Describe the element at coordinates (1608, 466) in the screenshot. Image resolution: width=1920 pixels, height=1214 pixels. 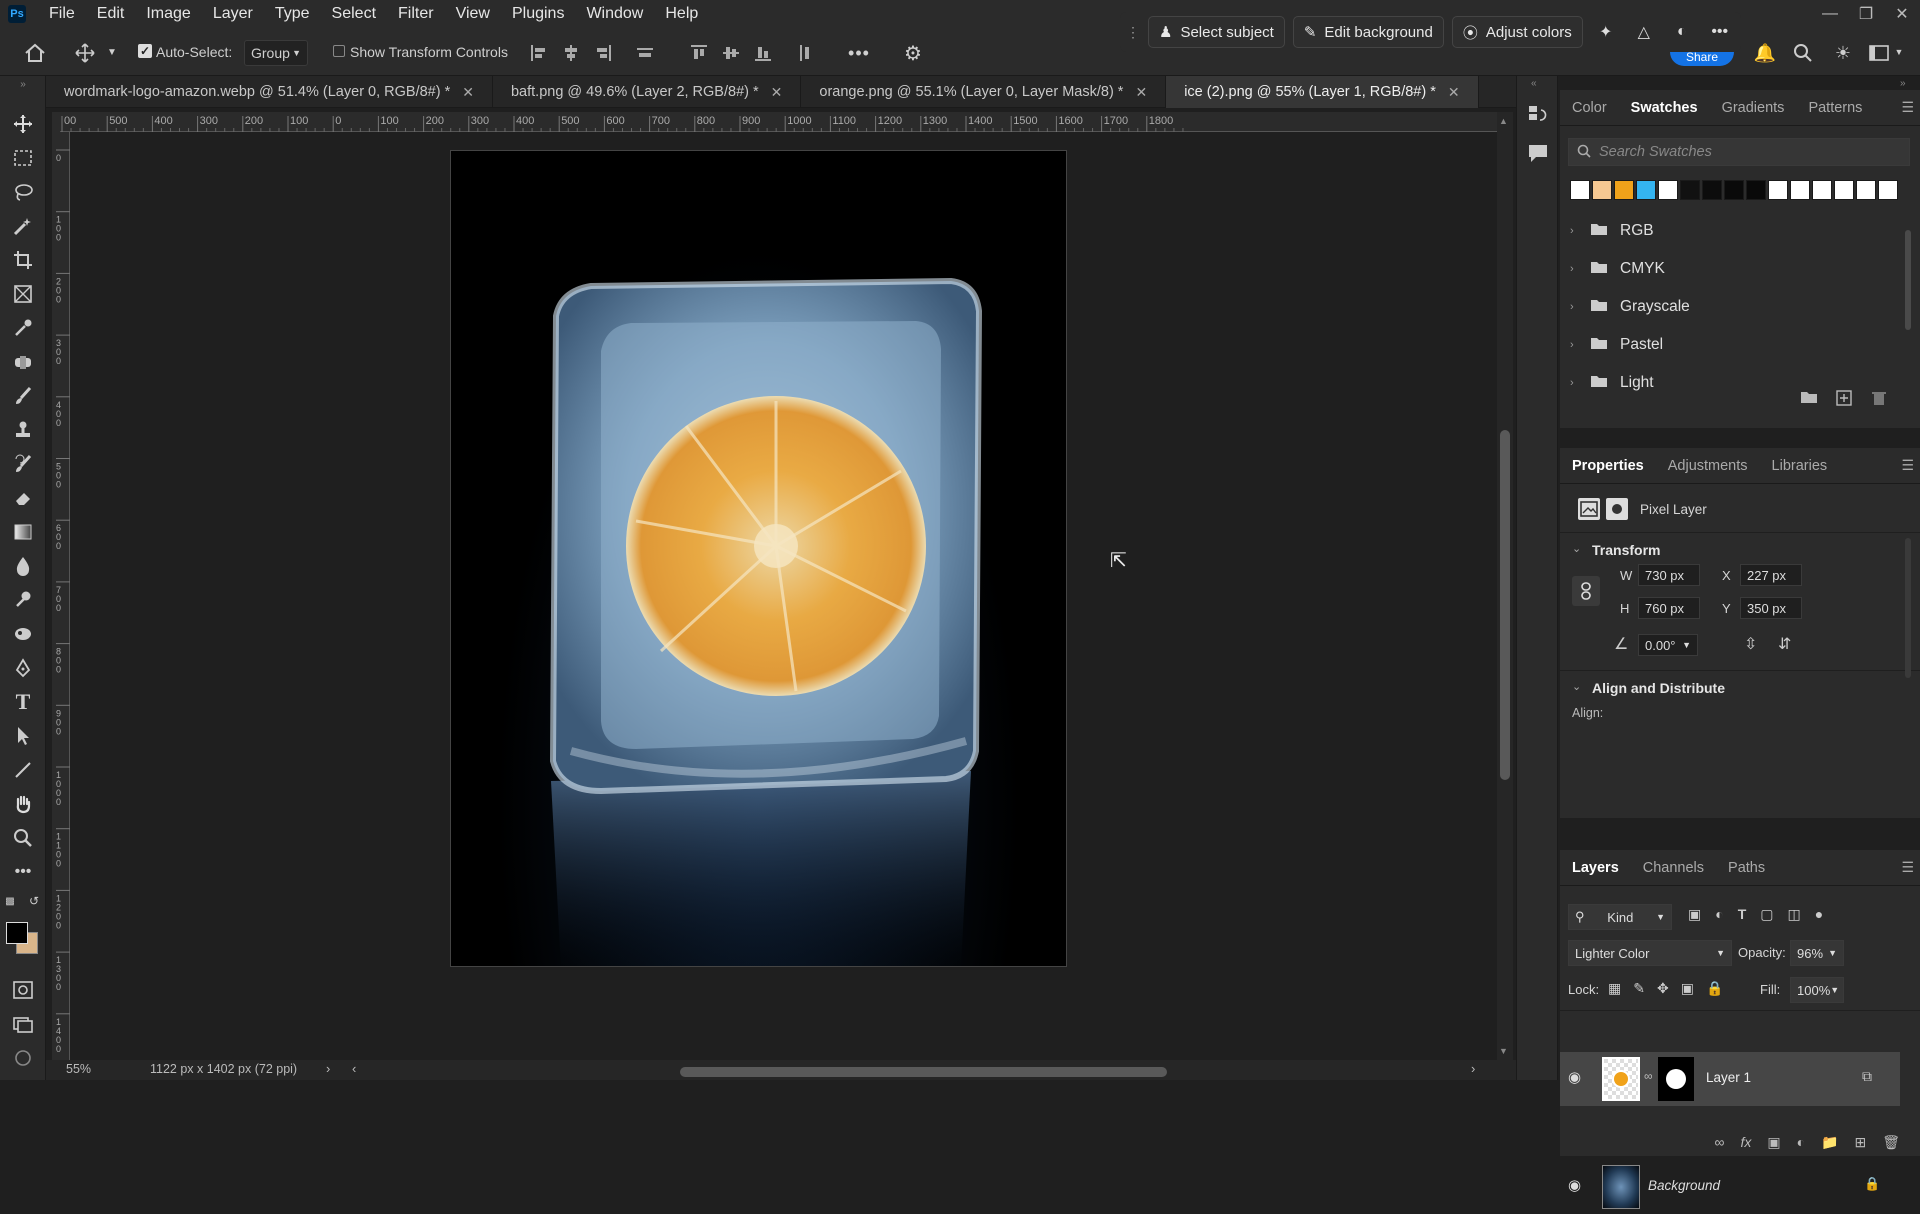
I see `tab-properties: Properties` at that location.